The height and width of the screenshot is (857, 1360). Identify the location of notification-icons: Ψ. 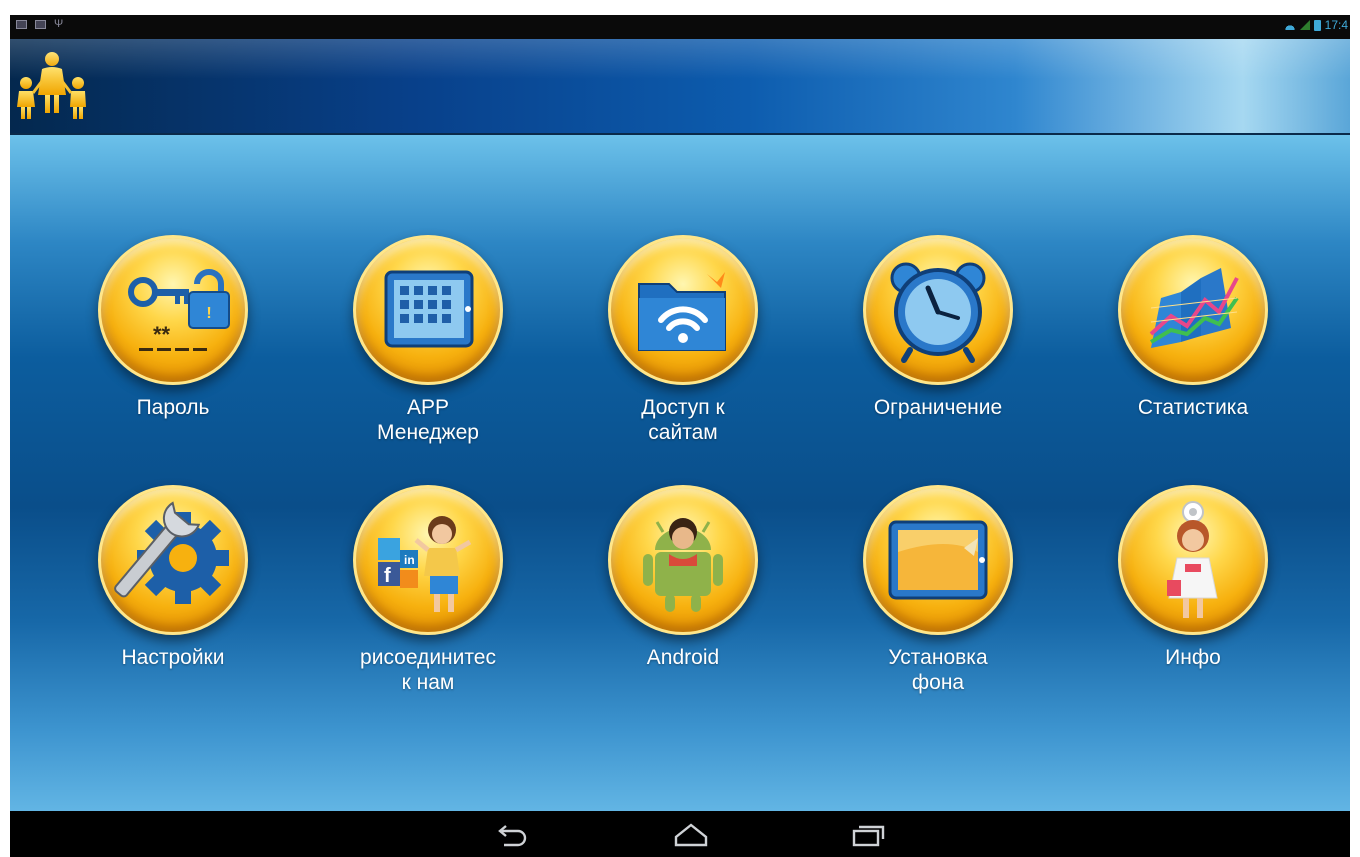
(40, 24).